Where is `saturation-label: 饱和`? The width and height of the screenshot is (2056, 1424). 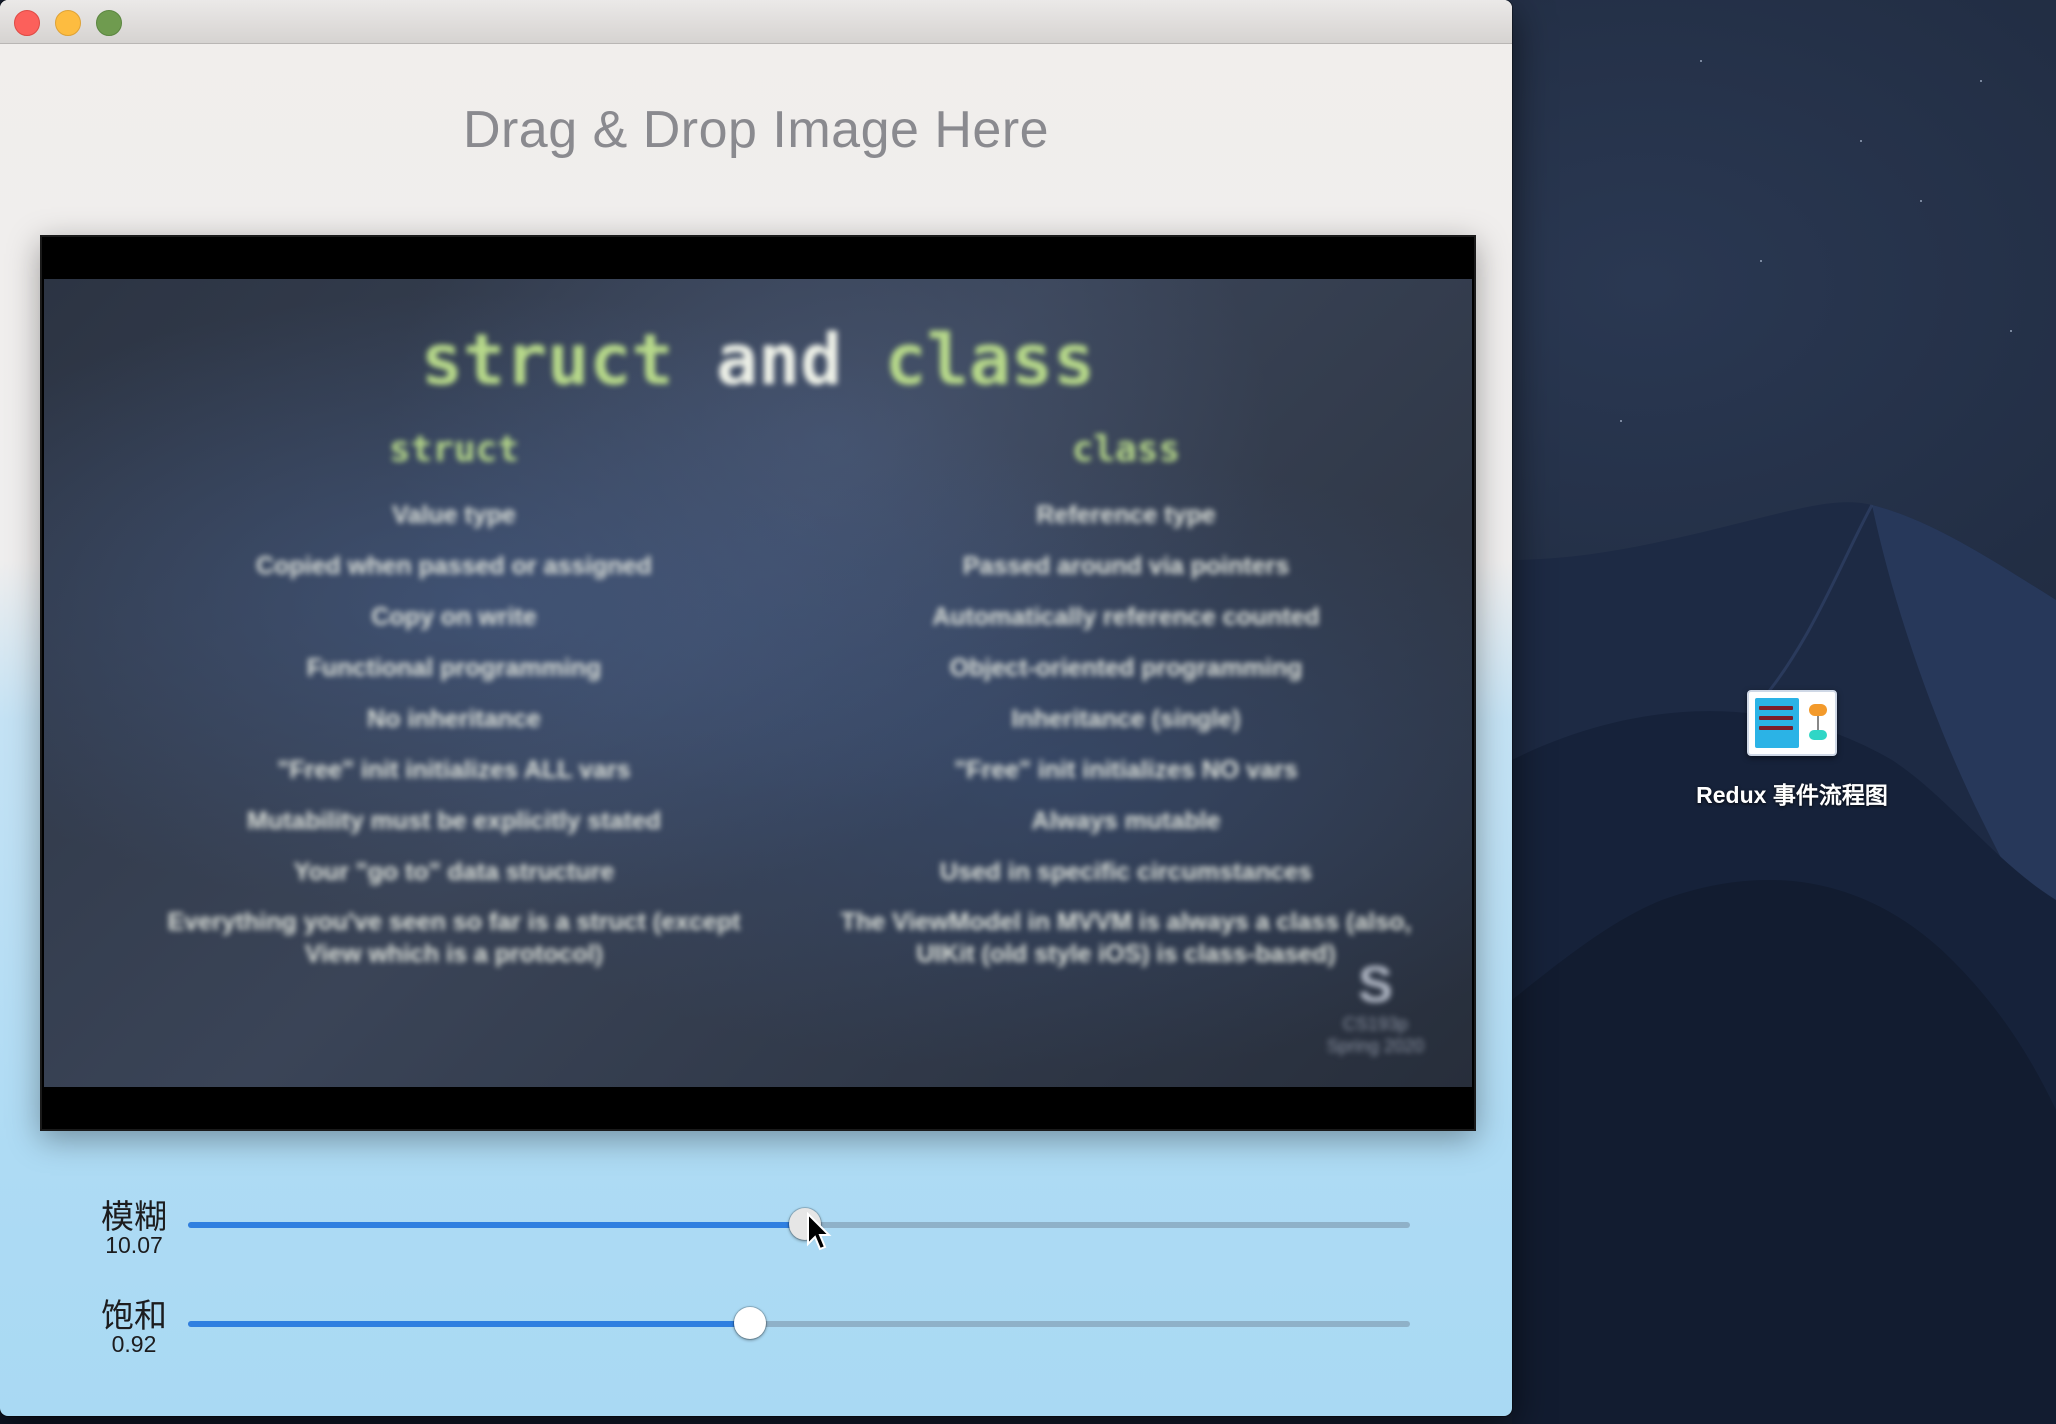
saturation-label: 饱和 is located at coordinates (134, 1315).